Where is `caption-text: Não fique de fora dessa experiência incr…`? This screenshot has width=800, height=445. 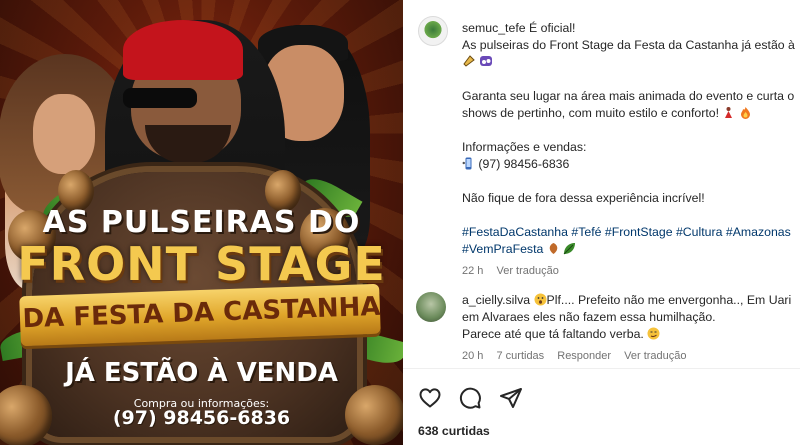
caption-text: Não fique de fora dessa experiência incr… is located at coordinates (583, 198).